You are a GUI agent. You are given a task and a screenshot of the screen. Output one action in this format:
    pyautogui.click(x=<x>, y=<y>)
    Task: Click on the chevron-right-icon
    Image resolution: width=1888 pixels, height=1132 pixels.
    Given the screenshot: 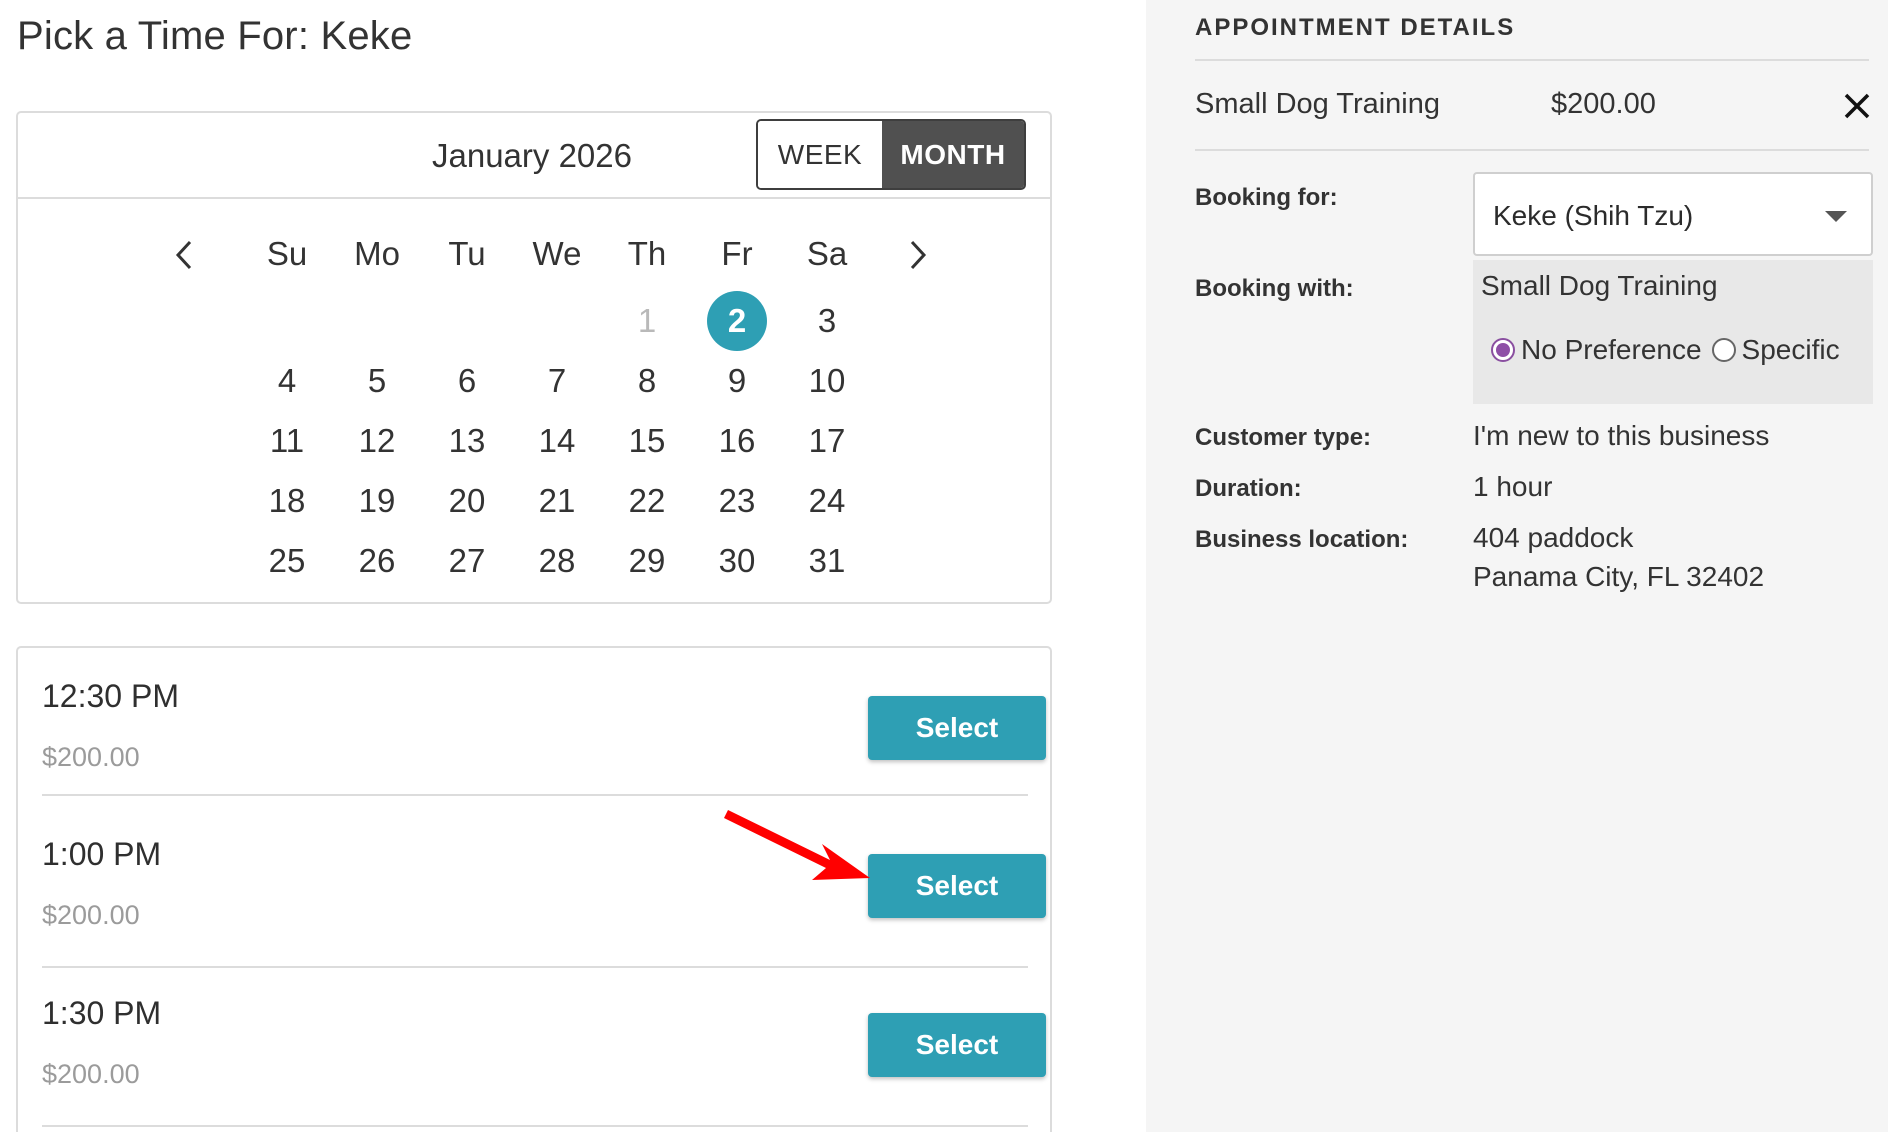 What is the action you would take?
    pyautogui.click(x=918, y=255)
    